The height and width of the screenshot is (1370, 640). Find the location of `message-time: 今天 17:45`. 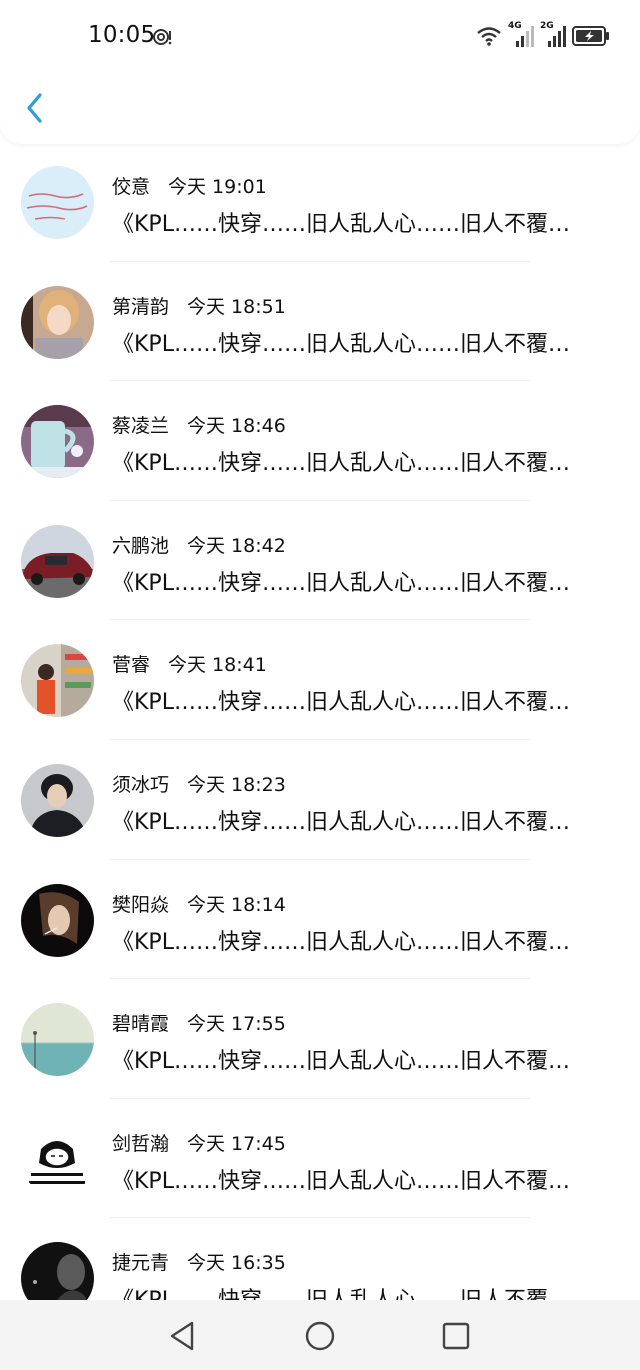

message-time: 今天 17:45 is located at coordinates (236, 1143).